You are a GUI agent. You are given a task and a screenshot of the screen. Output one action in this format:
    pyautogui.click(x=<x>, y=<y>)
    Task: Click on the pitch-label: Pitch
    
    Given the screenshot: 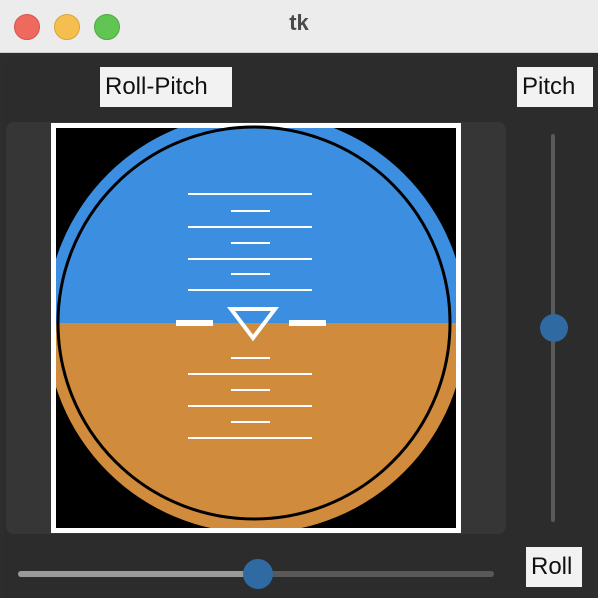 What is the action you would take?
    pyautogui.click(x=555, y=87)
    